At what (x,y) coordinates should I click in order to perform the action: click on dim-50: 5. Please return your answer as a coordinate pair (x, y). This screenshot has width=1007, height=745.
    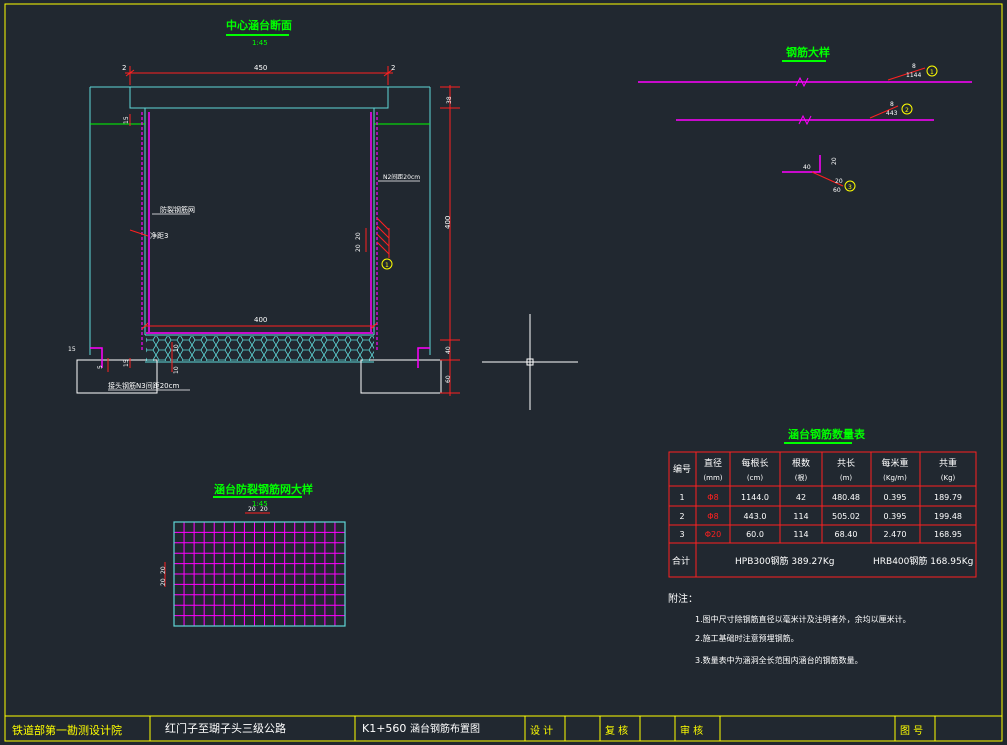
    Looking at the image, I should click on (100, 367).